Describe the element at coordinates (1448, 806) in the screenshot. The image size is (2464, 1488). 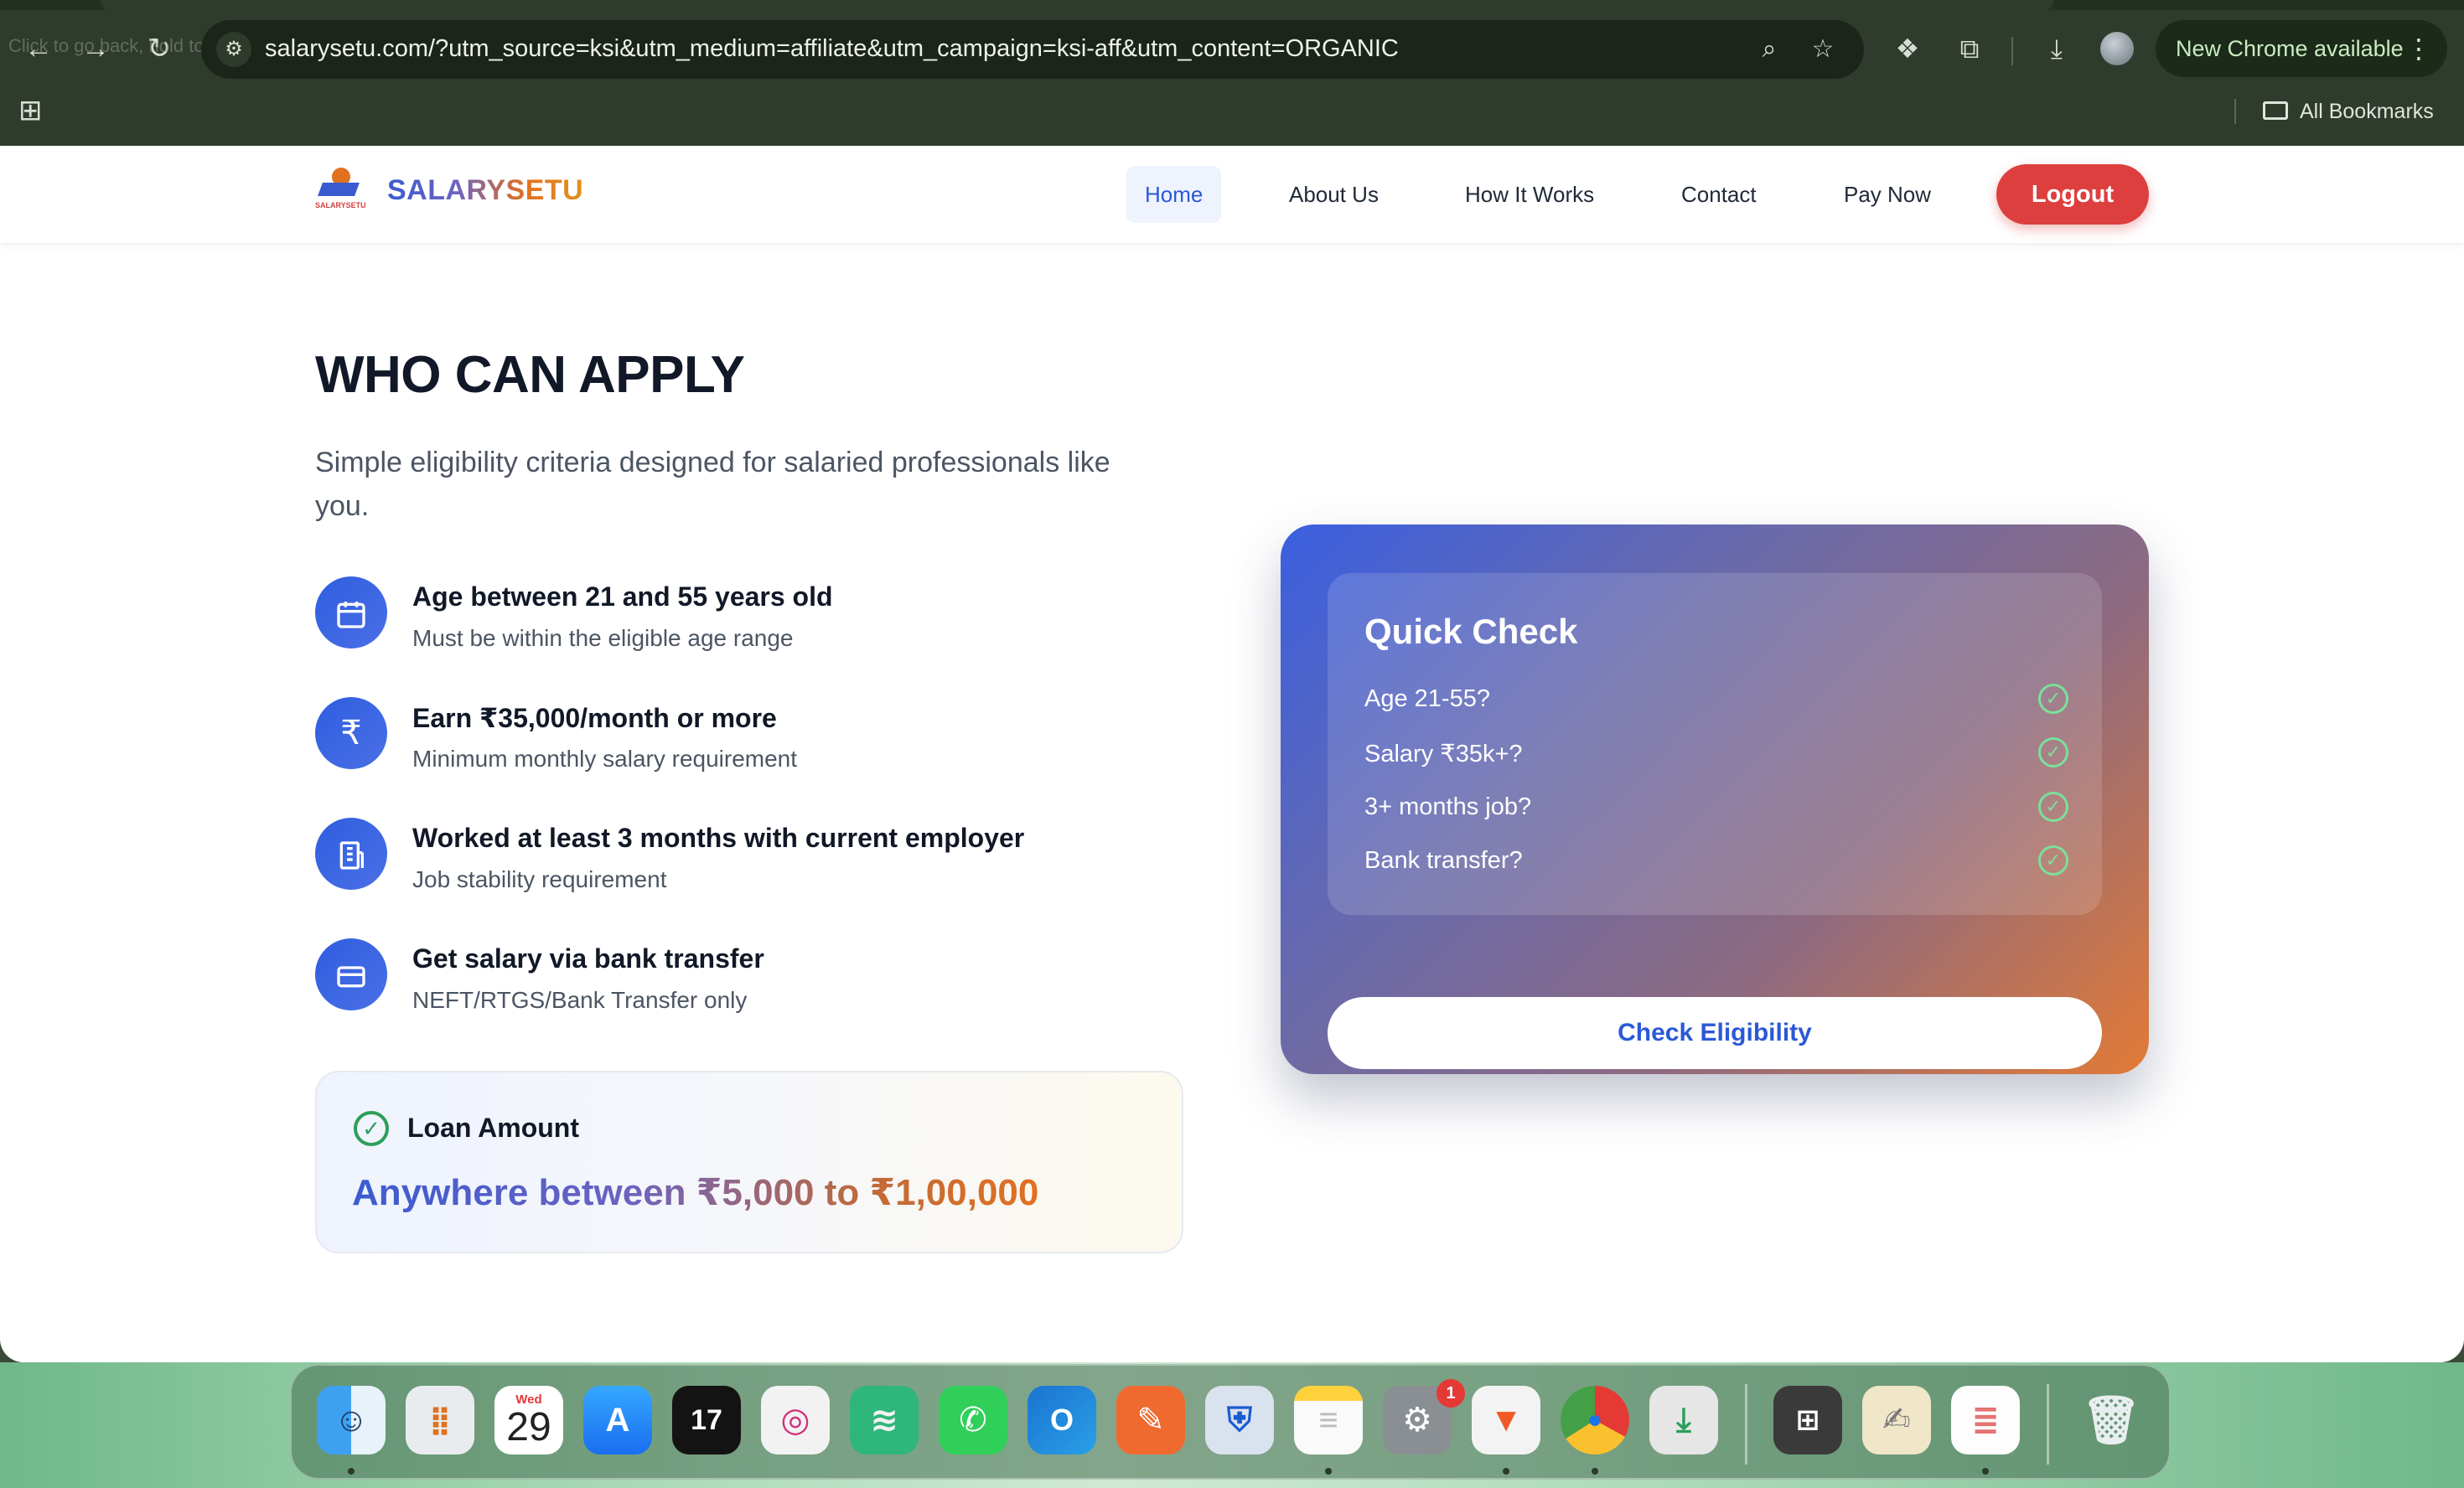
I see `quick-check-question: 3+ months job?` at that location.